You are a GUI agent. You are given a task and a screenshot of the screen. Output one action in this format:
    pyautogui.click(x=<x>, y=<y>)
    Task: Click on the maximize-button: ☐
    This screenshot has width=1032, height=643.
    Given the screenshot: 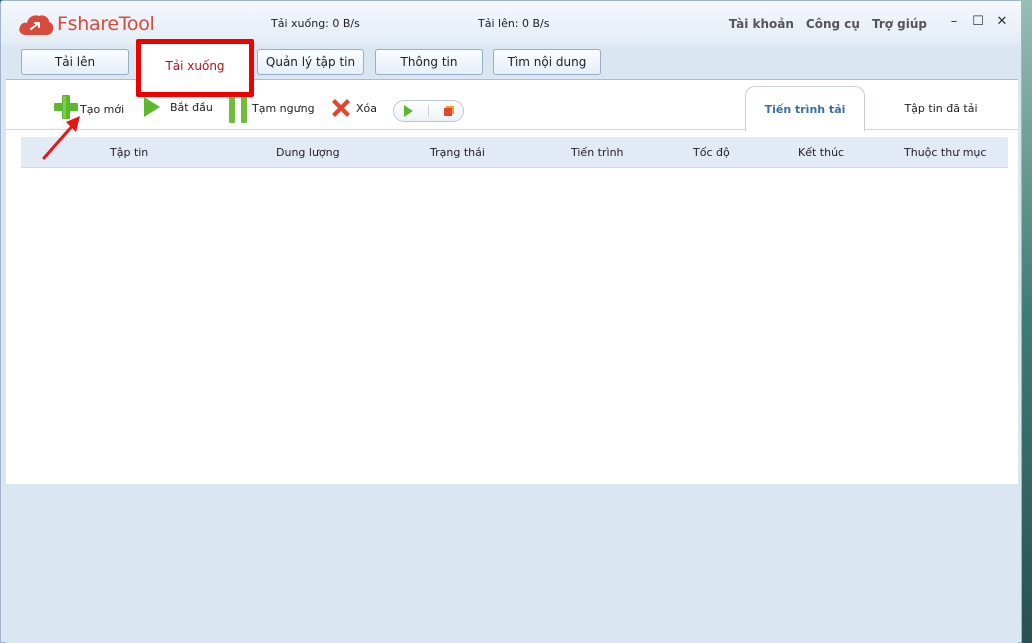 What is the action you would take?
    pyautogui.click(x=978, y=22)
    